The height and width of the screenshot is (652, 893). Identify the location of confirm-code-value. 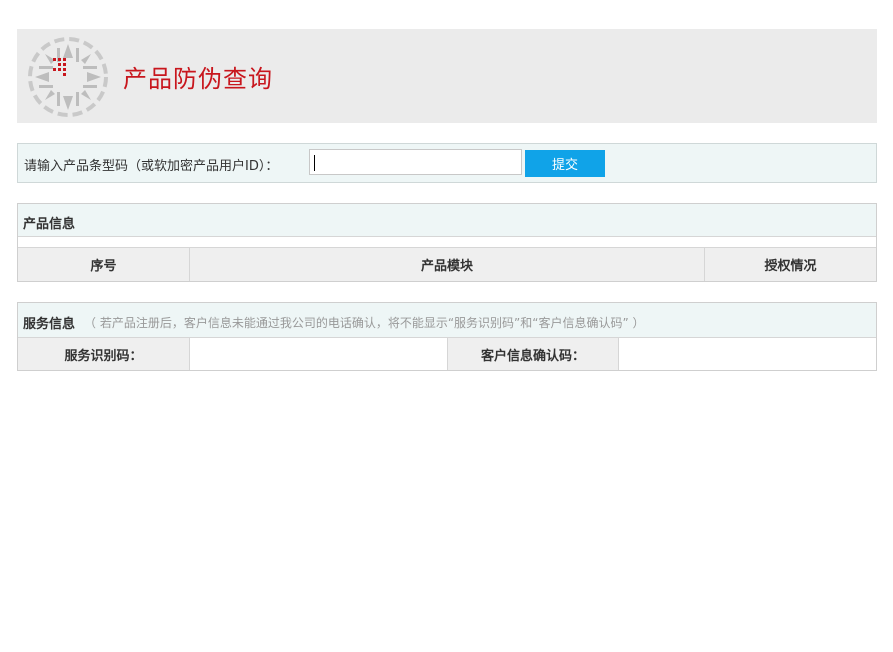
(747, 354).